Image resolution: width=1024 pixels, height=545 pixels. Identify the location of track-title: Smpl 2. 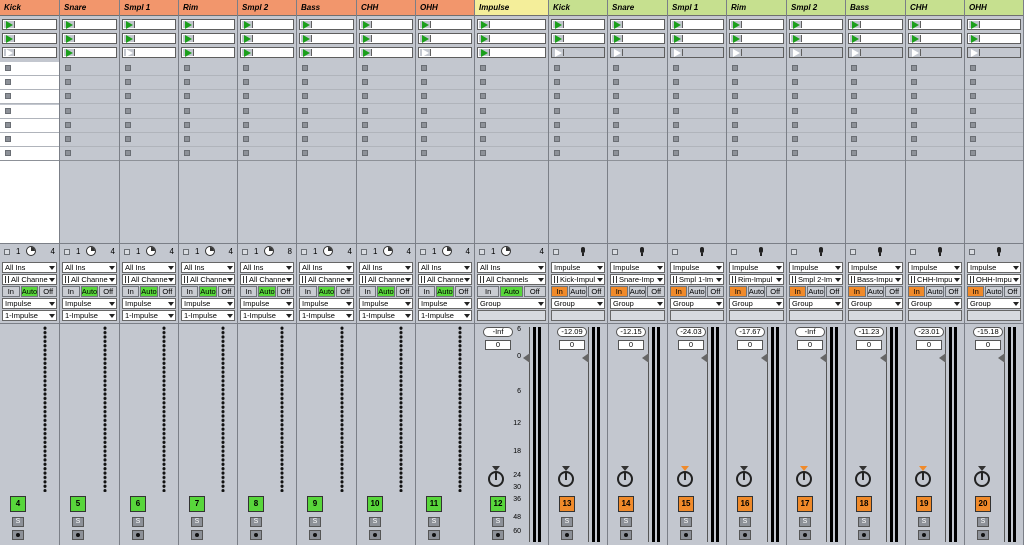
(267, 8).